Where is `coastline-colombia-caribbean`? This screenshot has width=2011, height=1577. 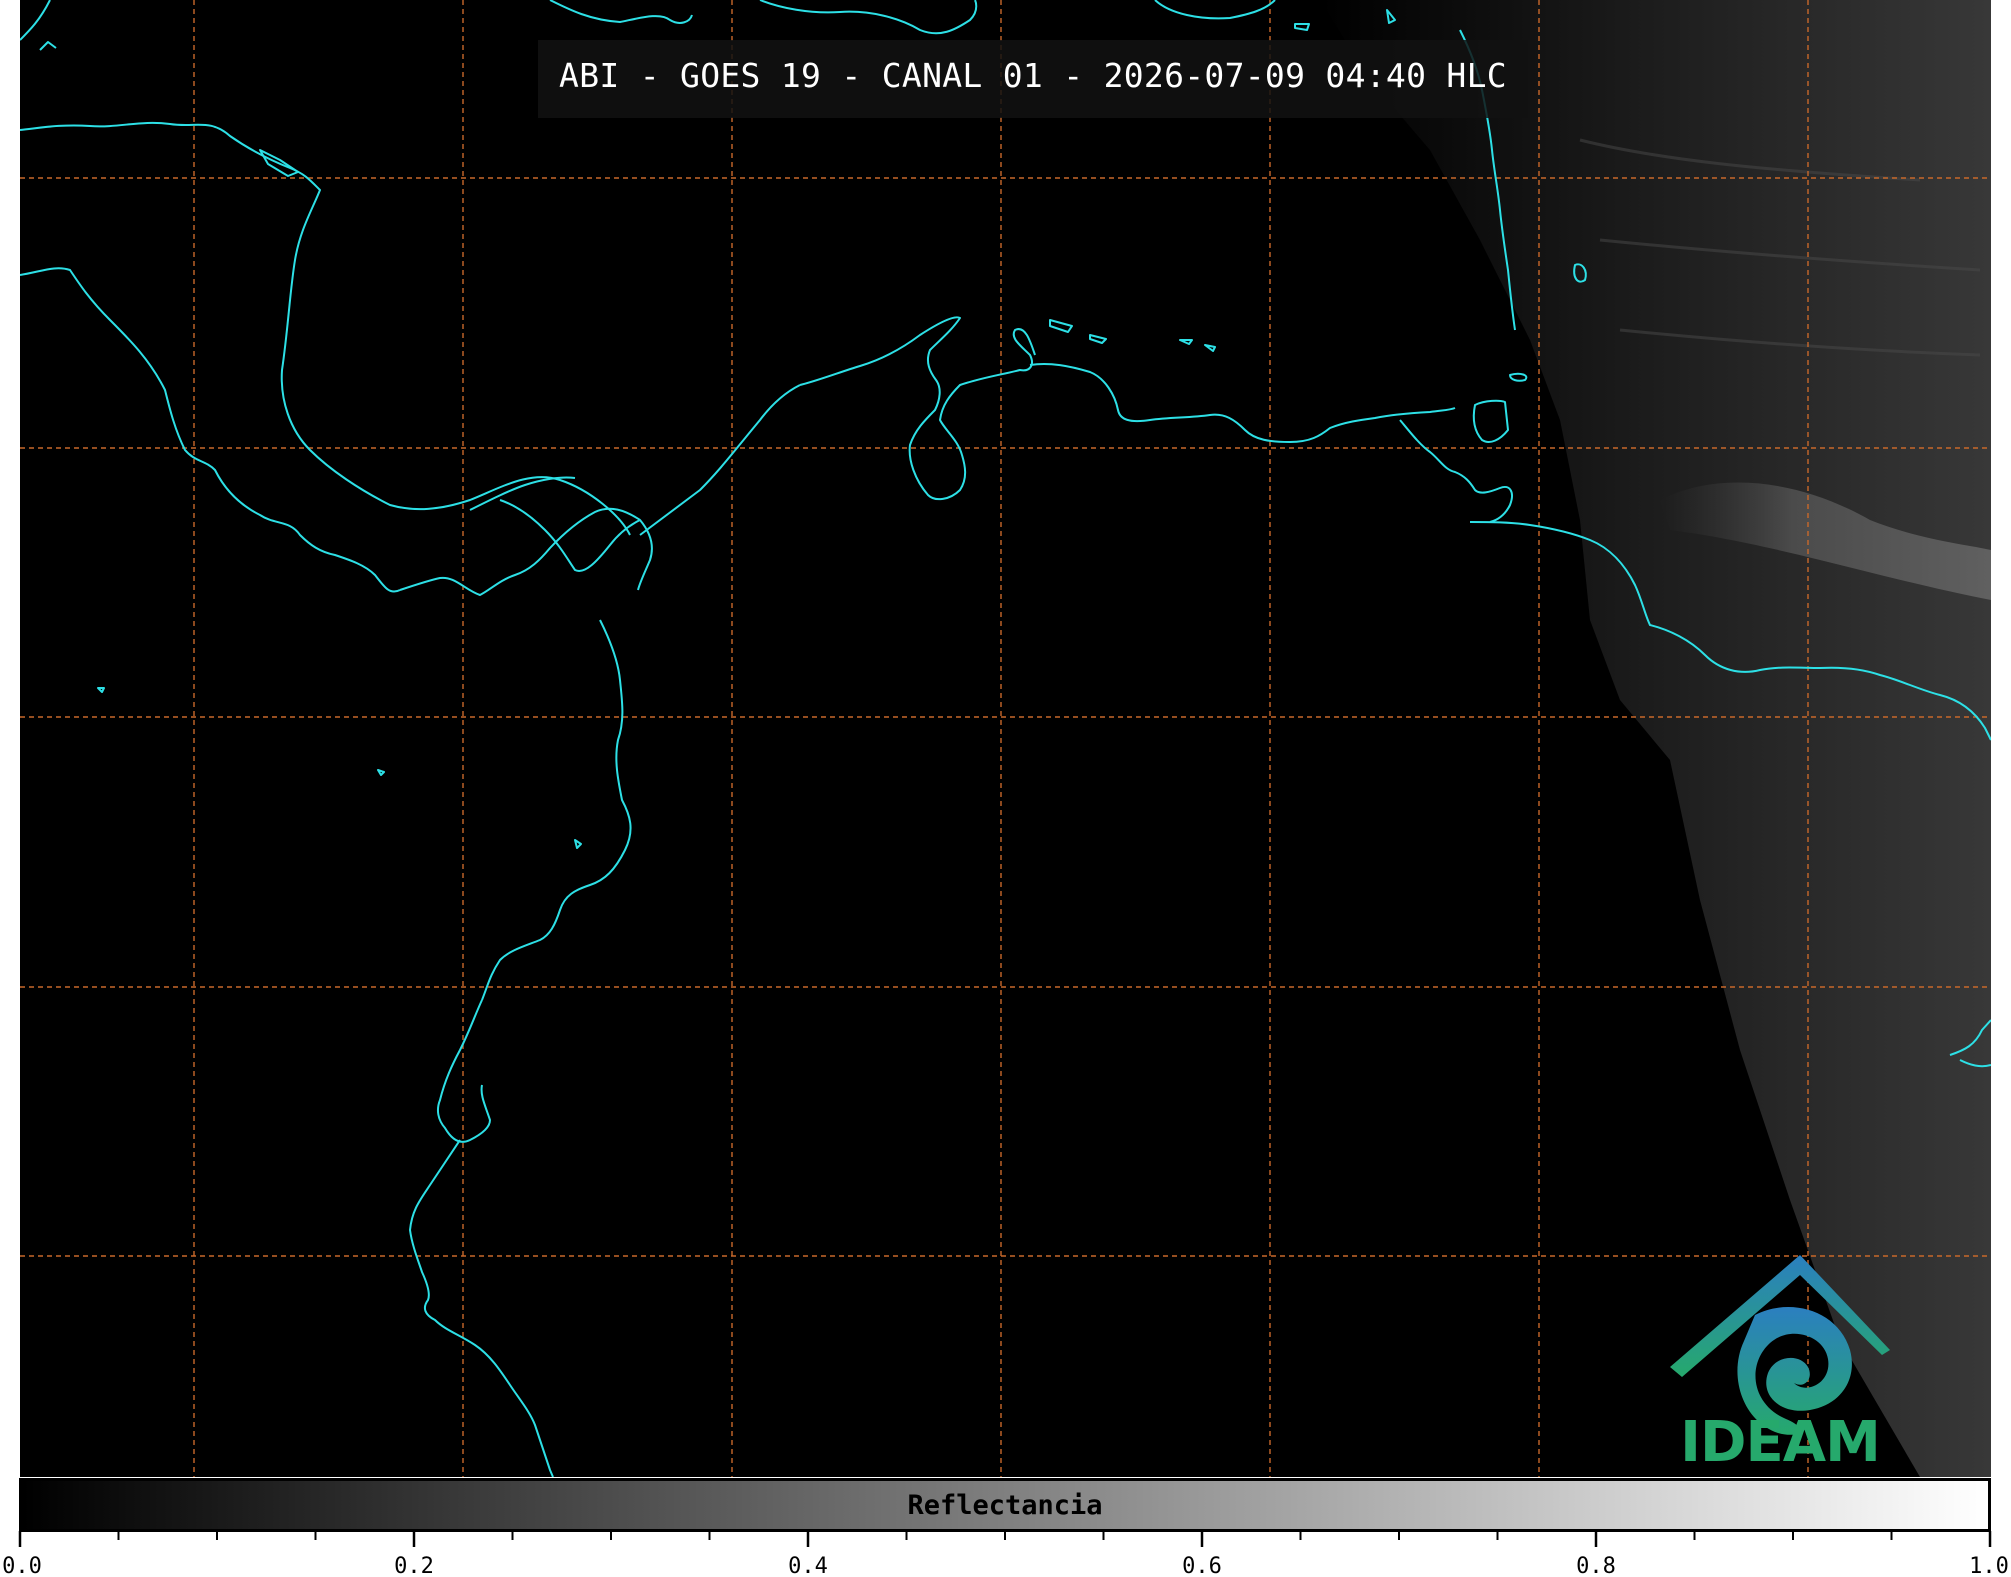
coastline-colombia-caribbean is located at coordinates (917, 408).